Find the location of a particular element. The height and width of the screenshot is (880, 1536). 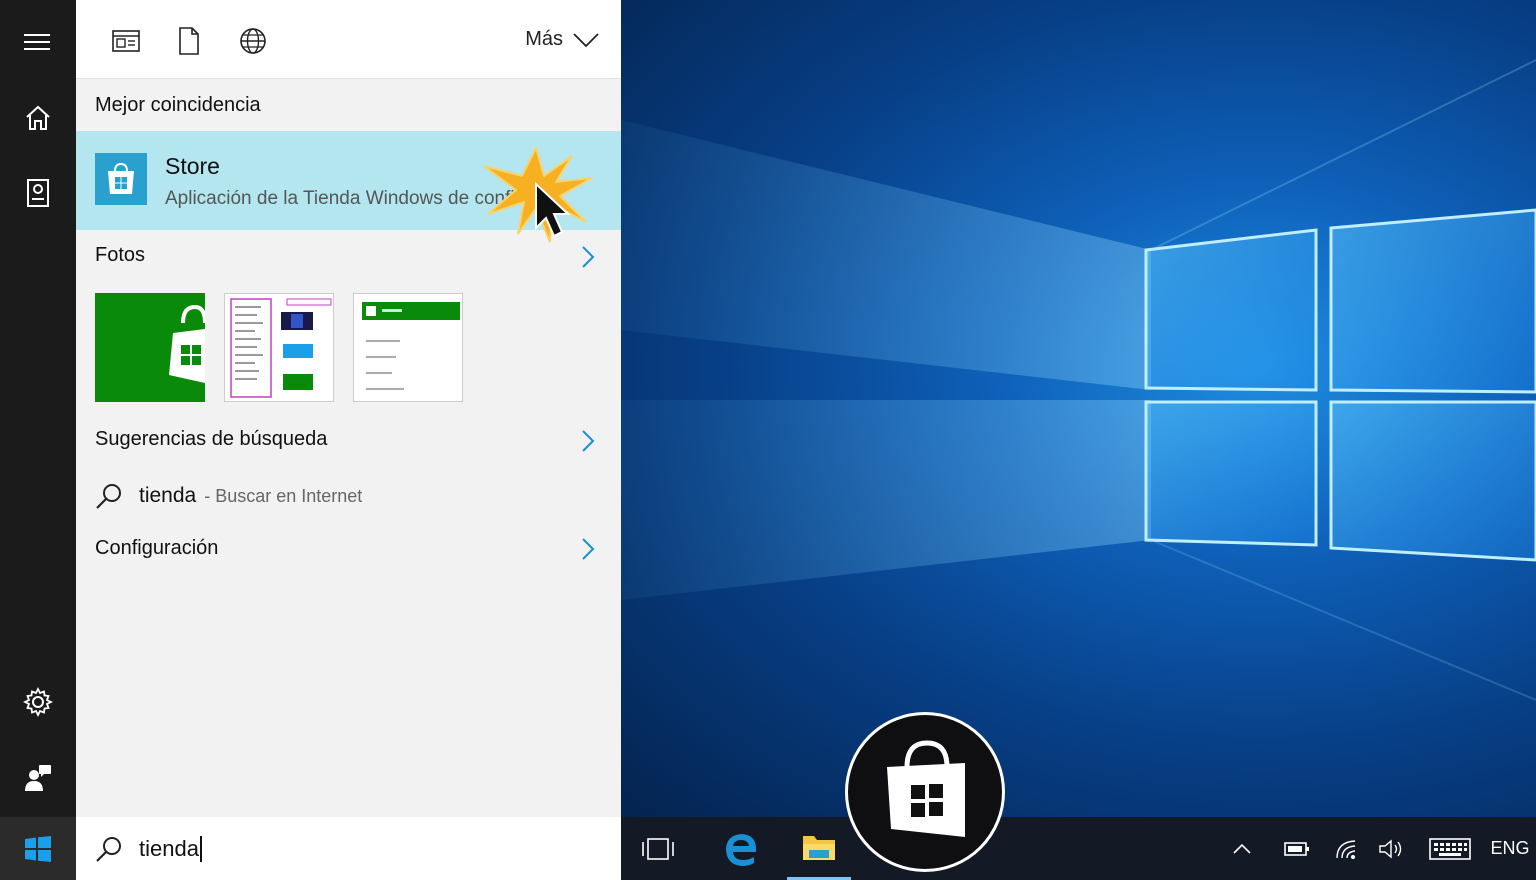

speaker-icon is located at coordinates (1390, 848).